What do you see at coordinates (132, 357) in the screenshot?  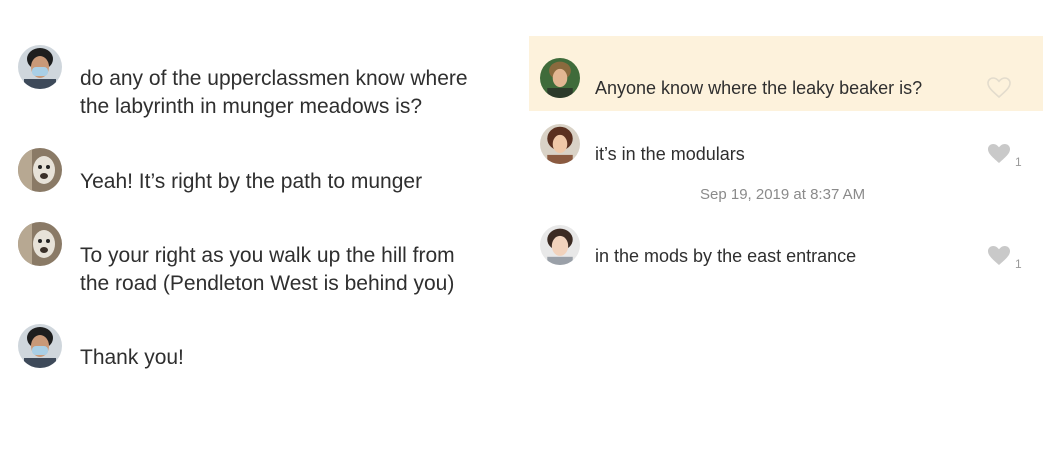 I see `message-text: Thank you!` at bounding box center [132, 357].